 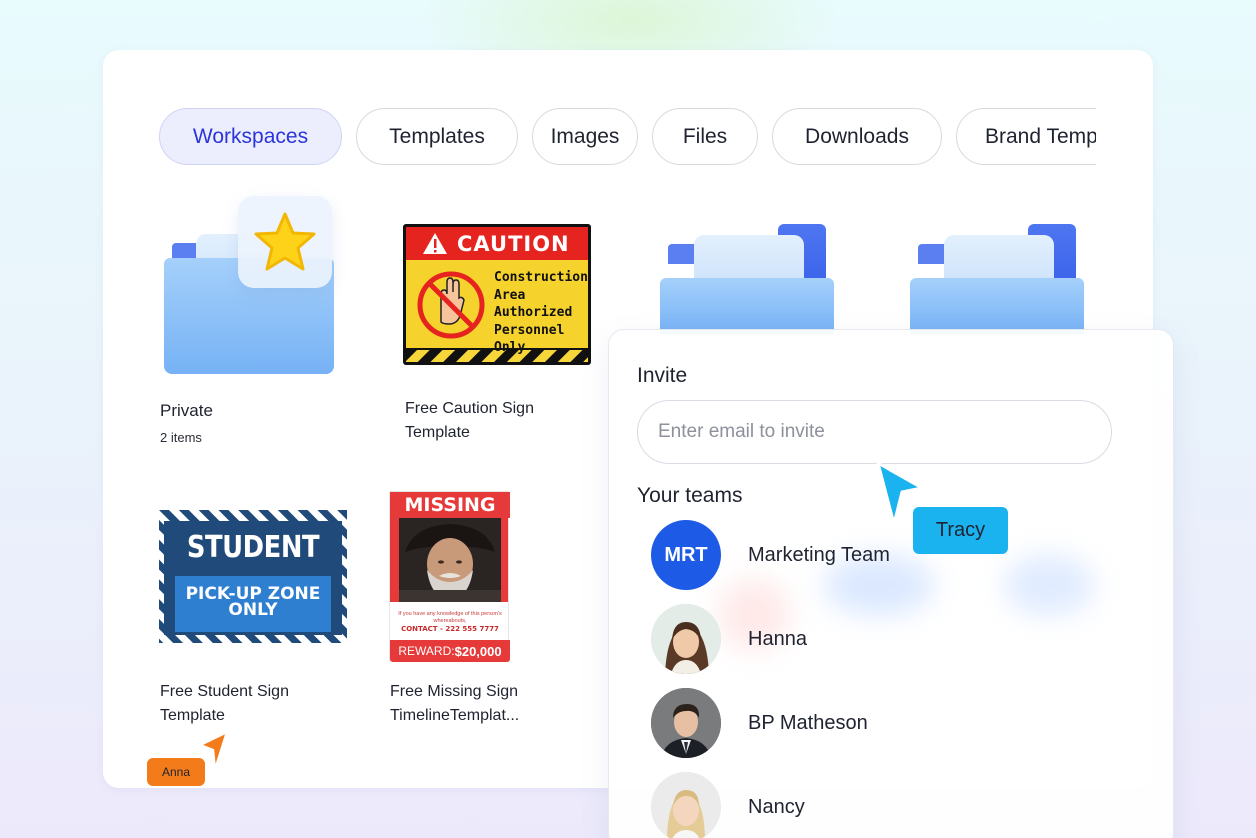 What do you see at coordinates (960, 530) in the screenshot?
I see `tracy-cursor-label: Tracy` at bounding box center [960, 530].